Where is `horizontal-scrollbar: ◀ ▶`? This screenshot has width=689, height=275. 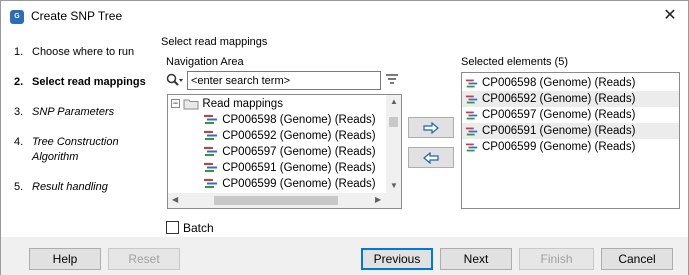 horizontal-scrollbar: ◀ ▶ is located at coordinates (284, 200).